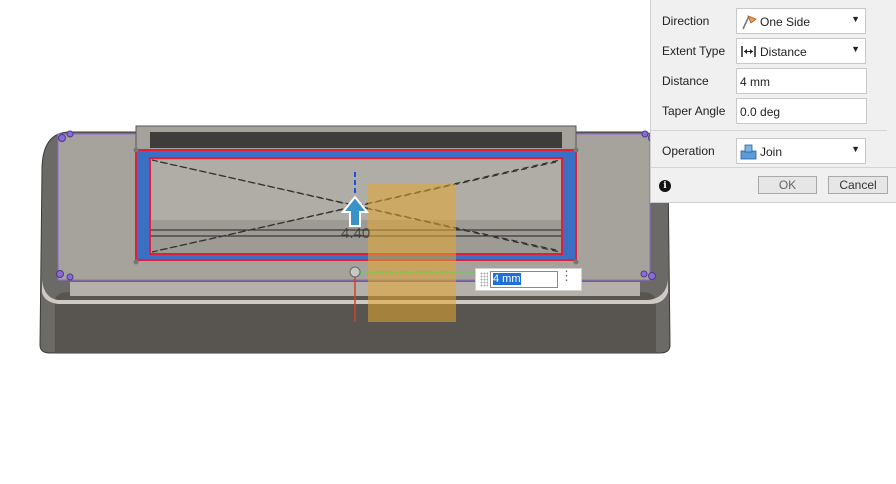 Image resolution: width=896 pixels, height=484 pixels. What do you see at coordinates (566, 275) in the screenshot?
I see `more-options-icon: ⋮` at bounding box center [566, 275].